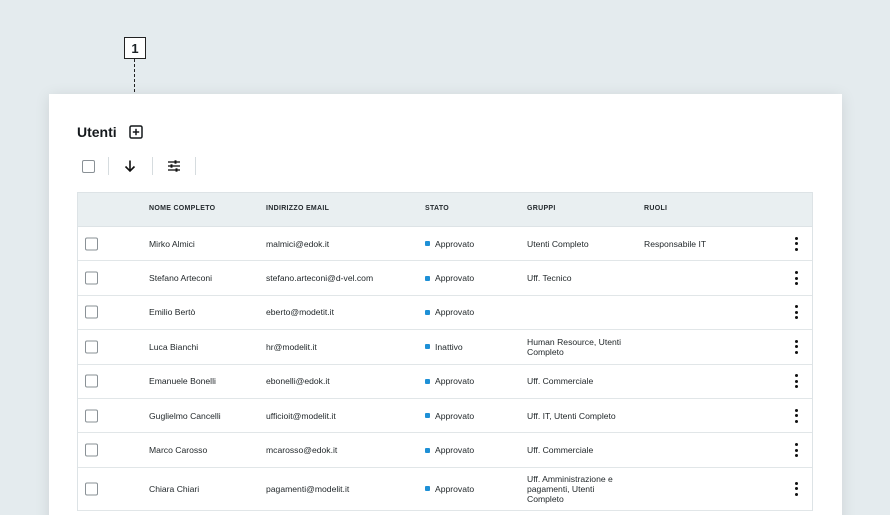 Image resolution: width=890 pixels, height=515 pixels. I want to click on title-row: Utenti, so click(110, 132).